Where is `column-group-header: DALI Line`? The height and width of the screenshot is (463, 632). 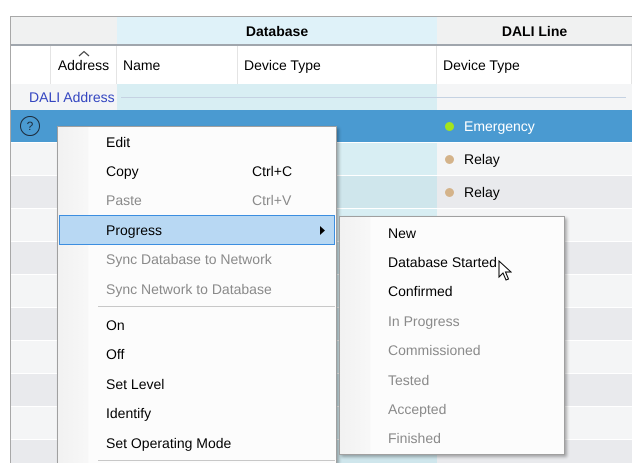
column-group-header: DALI Line is located at coordinates (534, 31).